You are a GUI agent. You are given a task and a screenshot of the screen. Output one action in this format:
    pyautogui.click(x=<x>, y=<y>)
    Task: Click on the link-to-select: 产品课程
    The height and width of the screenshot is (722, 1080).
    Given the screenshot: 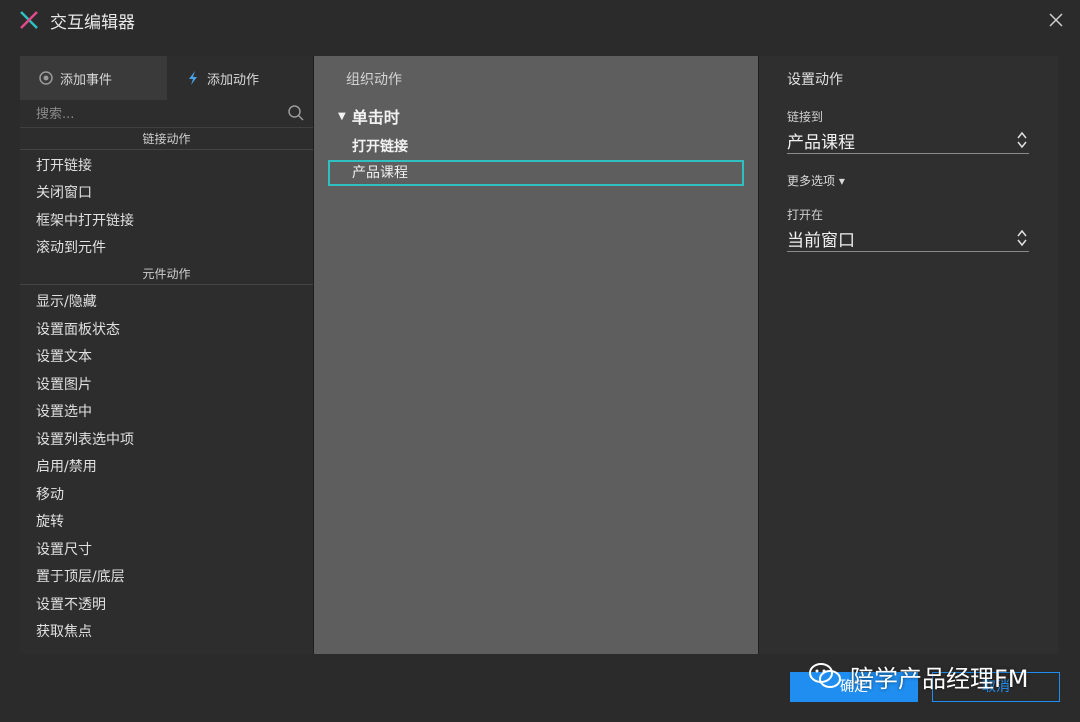 What is the action you would take?
    pyautogui.click(x=908, y=141)
    